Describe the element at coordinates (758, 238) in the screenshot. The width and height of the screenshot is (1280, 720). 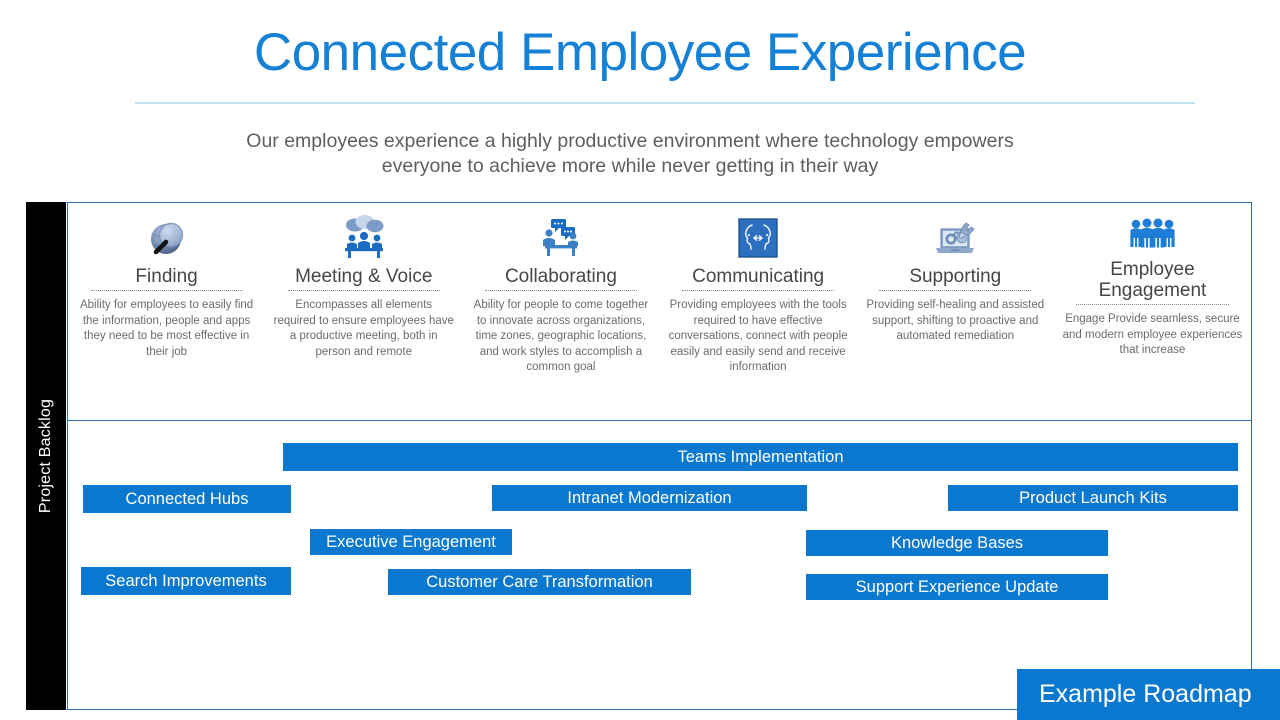
I see `two-faces-profile-icon` at that location.